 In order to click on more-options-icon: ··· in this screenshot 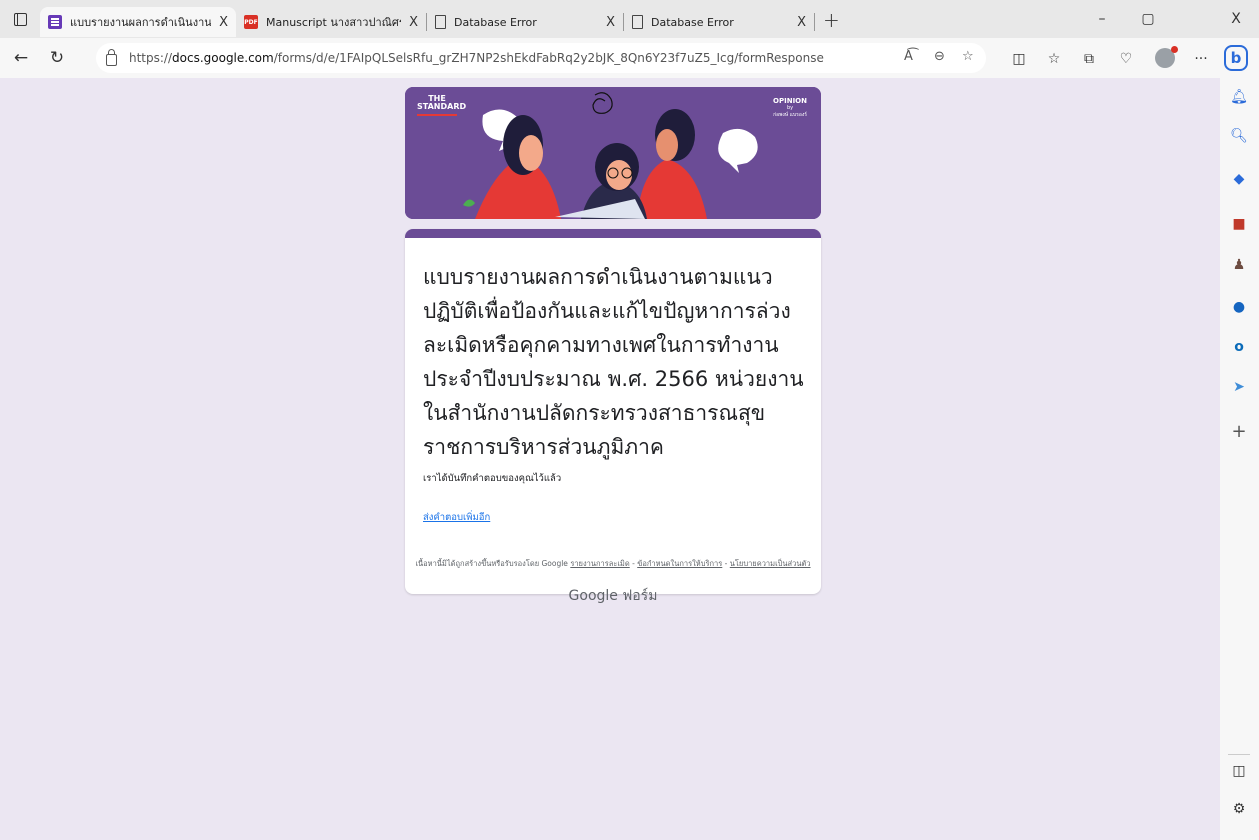, I will do `click(1201, 59)`.